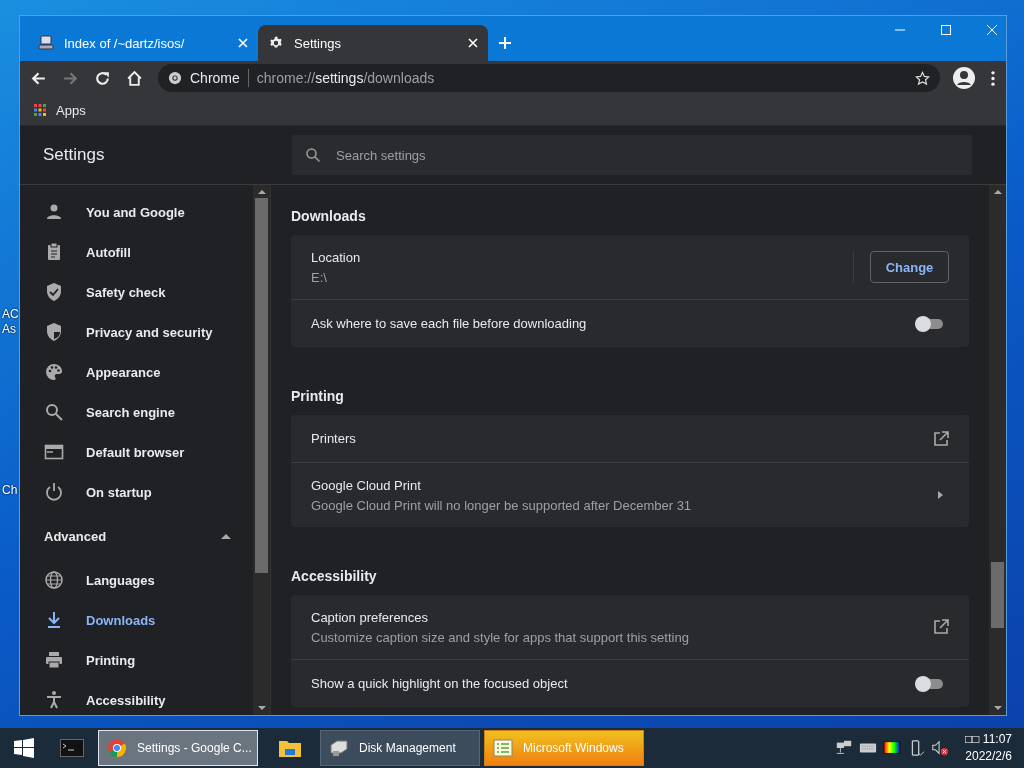 The width and height of the screenshot is (1024, 768). Describe the element at coordinates (844, 748) in the screenshot. I see `network-icon` at that location.